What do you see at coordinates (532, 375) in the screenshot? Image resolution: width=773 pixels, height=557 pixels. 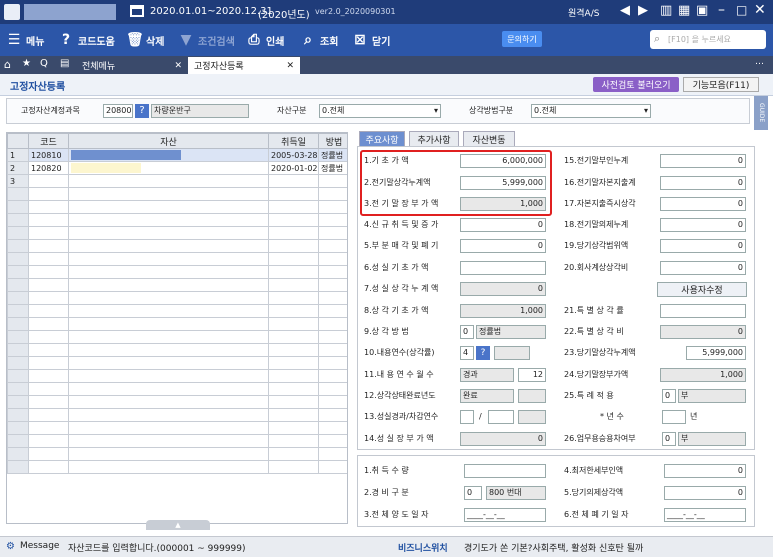 I see `months-input: 12` at bounding box center [532, 375].